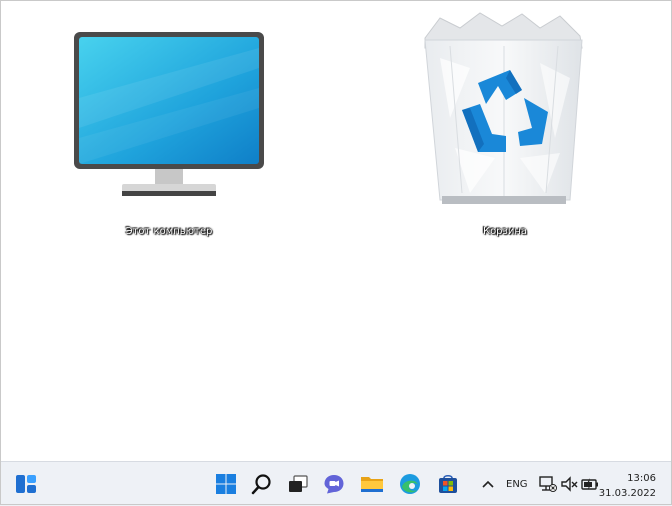 Image resolution: width=672 pixels, height=506 pixels. Describe the element at coordinates (169, 231) in the screenshot. I see `desktop-icon-label: Этот компьютер` at that location.